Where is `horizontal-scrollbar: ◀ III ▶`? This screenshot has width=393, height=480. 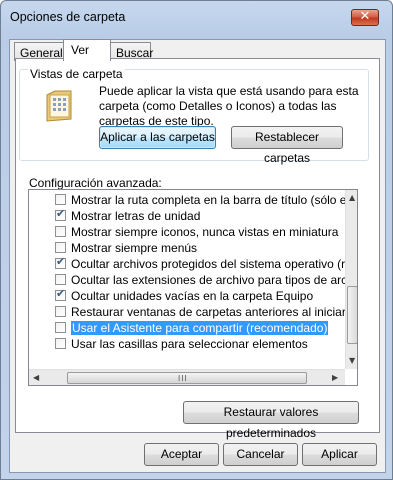
horizontal-scrollbar: ◀ III ▶ is located at coordinates (187, 377).